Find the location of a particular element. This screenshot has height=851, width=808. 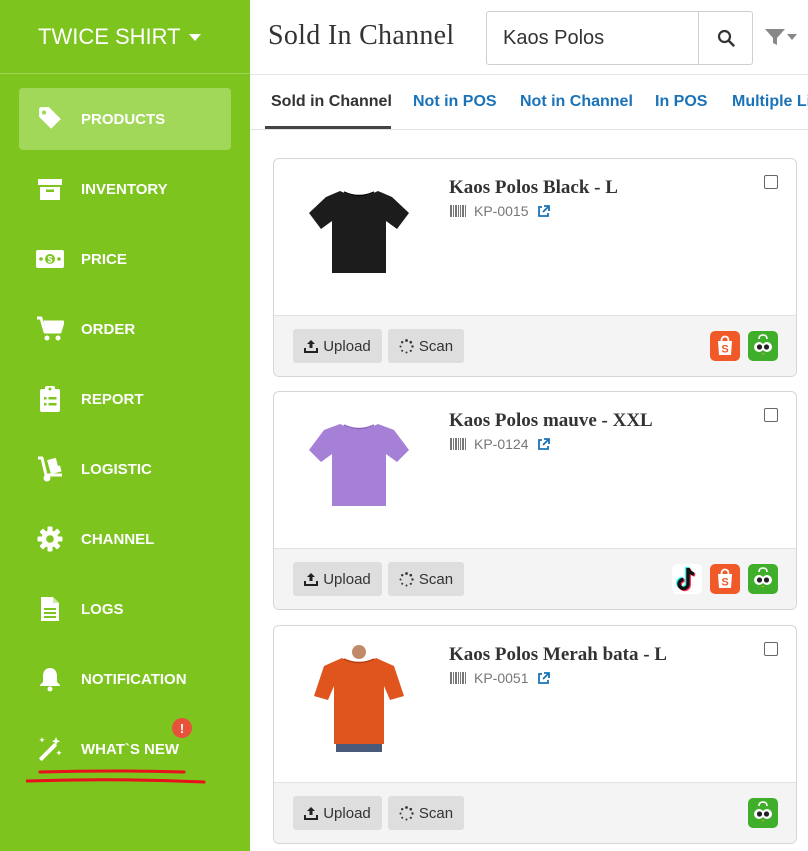

tab-sold-in-channel: Sold in Channel is located at coordinates (331, 102).